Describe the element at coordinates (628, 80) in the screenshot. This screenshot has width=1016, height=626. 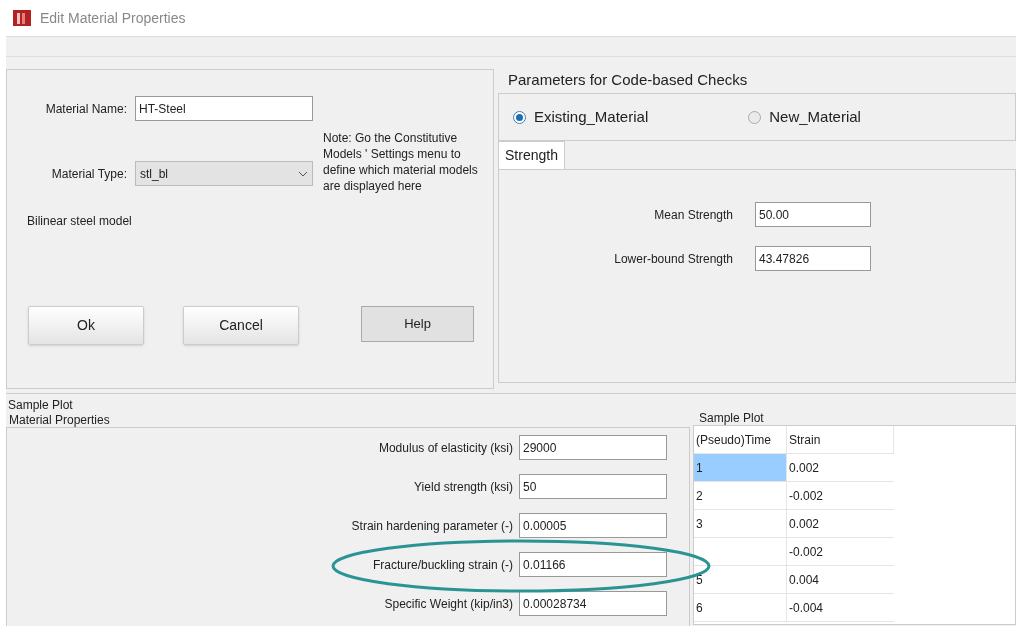
I see `group-title: Parameters for Code-based Checks` at that location.